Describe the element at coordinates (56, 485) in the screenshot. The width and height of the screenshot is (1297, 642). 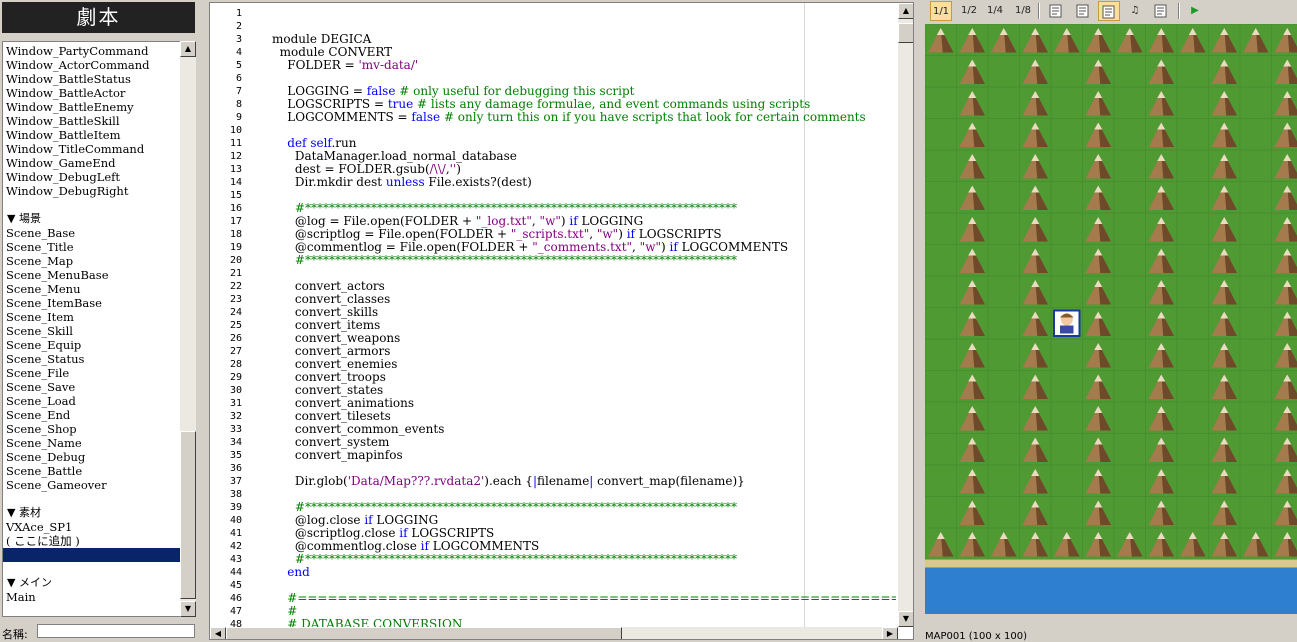
I see `script-list-item: Scene_Gameover` at that location.